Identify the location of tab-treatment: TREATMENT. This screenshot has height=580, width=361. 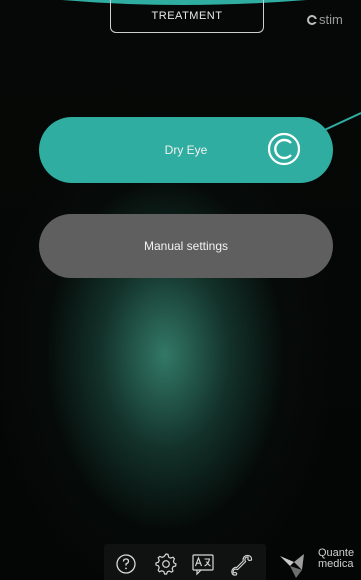
(187, 16).